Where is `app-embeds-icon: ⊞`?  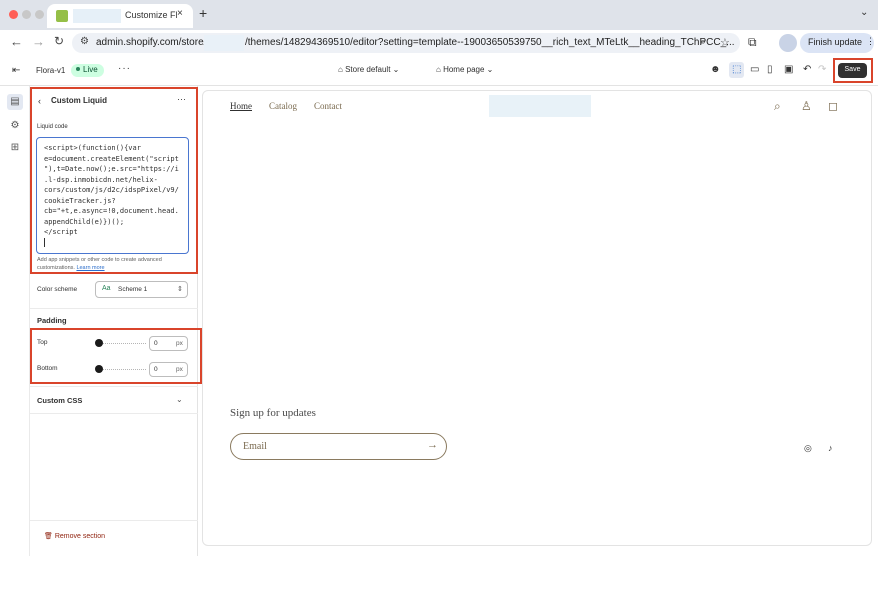 app-embeds-icon: ⊞ is located at coordinates (15, 148).